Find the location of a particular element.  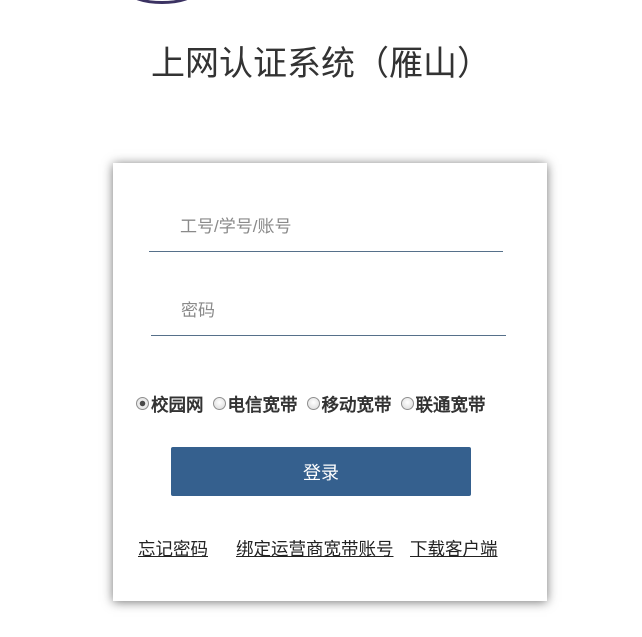

download-client-link: 下载客户端 is located at coordinates (454, 549).